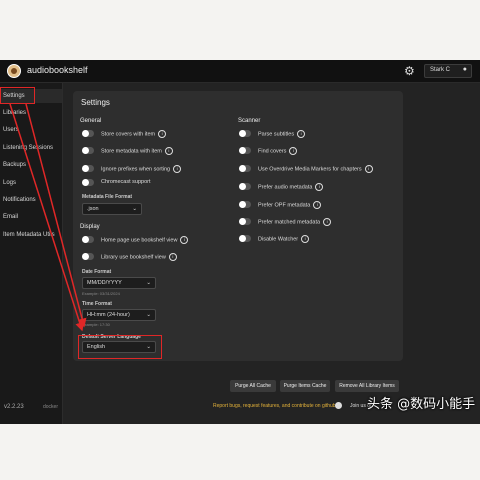 Image resolution: width=480 pixels, height=480 pixels. What do you see at coordinates (421, 404) in the screenshot?
I see `watermark-text: 头条 @数码小能手` at bounding box center [421, 404].